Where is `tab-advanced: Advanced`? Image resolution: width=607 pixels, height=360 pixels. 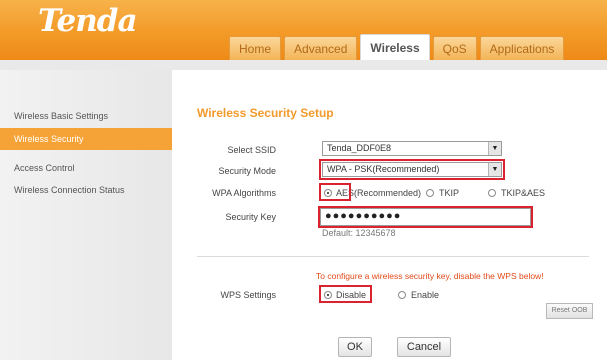
tab-advanced: Advanced is located at coordinates (321, 48).